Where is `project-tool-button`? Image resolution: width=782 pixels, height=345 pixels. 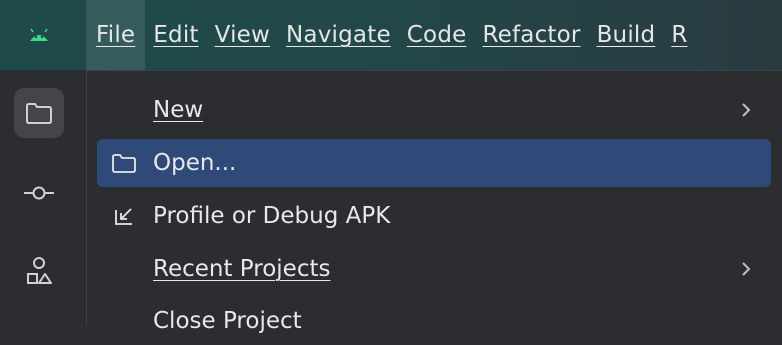 project-tool-button is located at coordinates (39, 113).